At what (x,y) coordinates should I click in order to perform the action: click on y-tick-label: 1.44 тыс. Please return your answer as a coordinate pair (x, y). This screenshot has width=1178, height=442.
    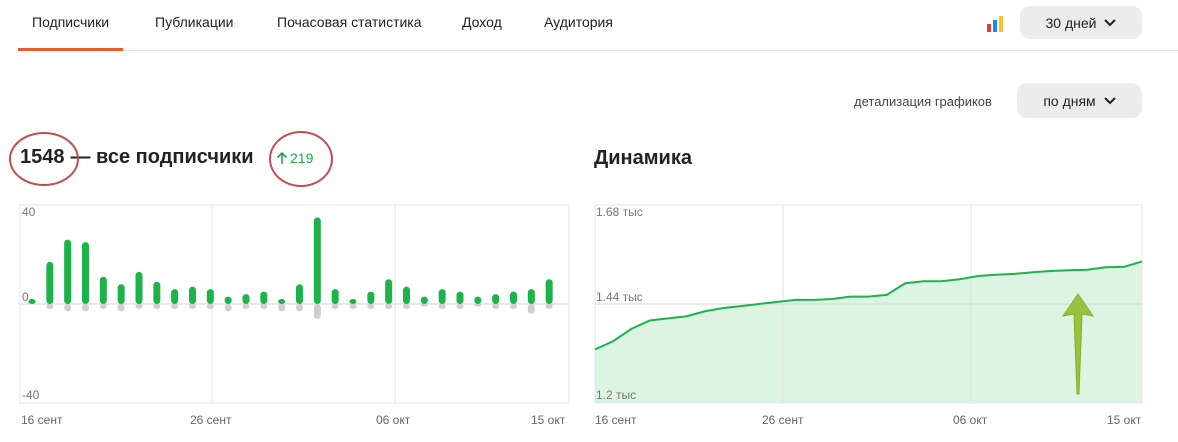
    Looking at the image, I should click on (619, 297).